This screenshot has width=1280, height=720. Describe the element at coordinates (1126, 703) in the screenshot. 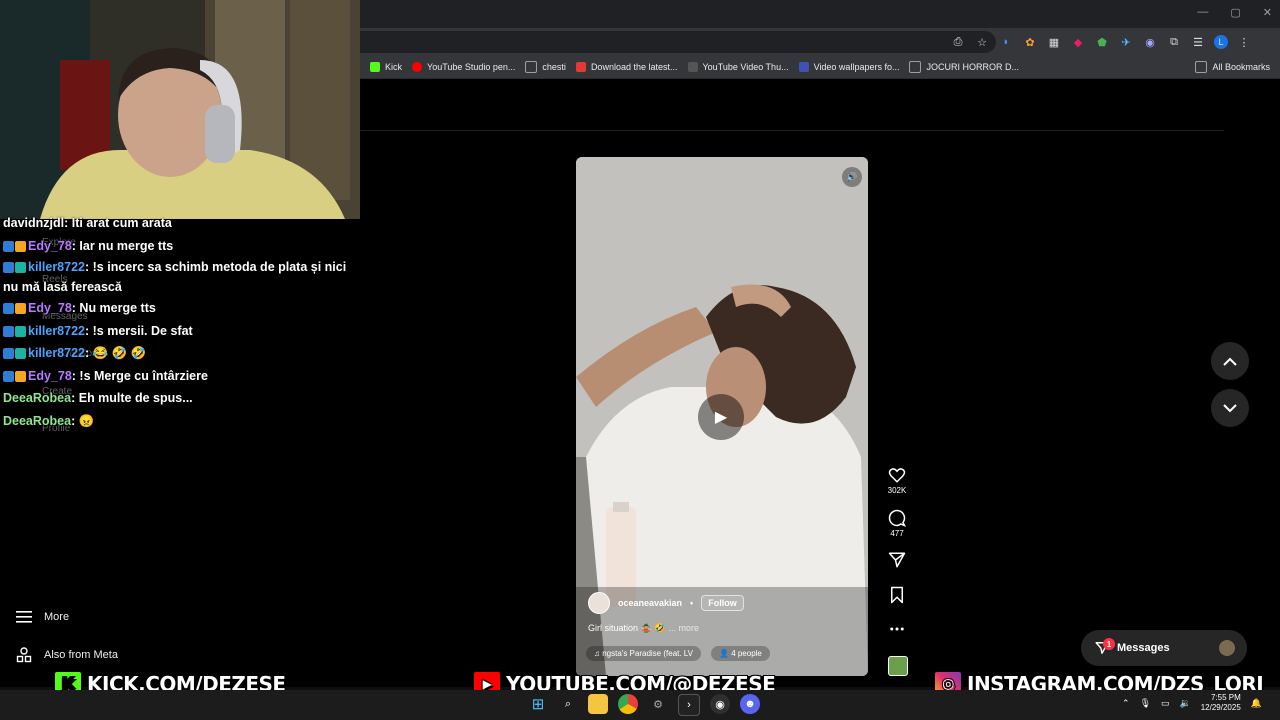

I see `chevron-up-icon: ⌃` at that location.